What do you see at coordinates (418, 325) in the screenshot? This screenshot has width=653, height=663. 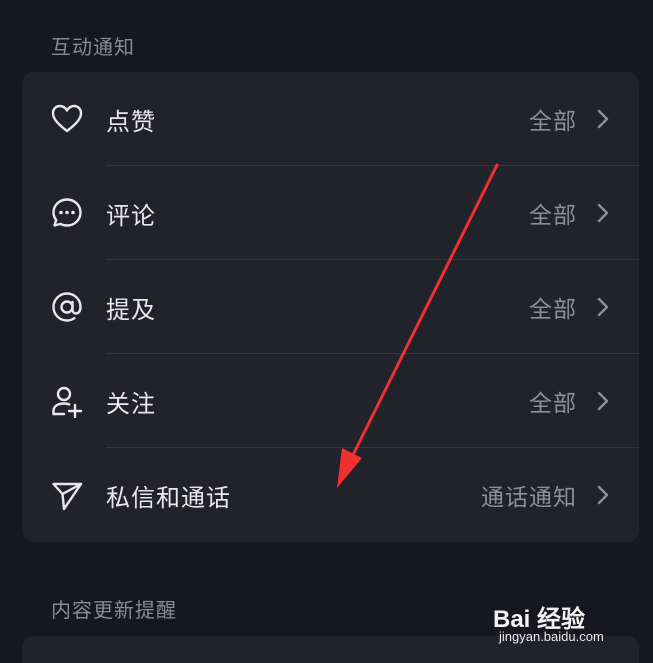 I see `annotation-arrow` at bounding box center [418, 325].